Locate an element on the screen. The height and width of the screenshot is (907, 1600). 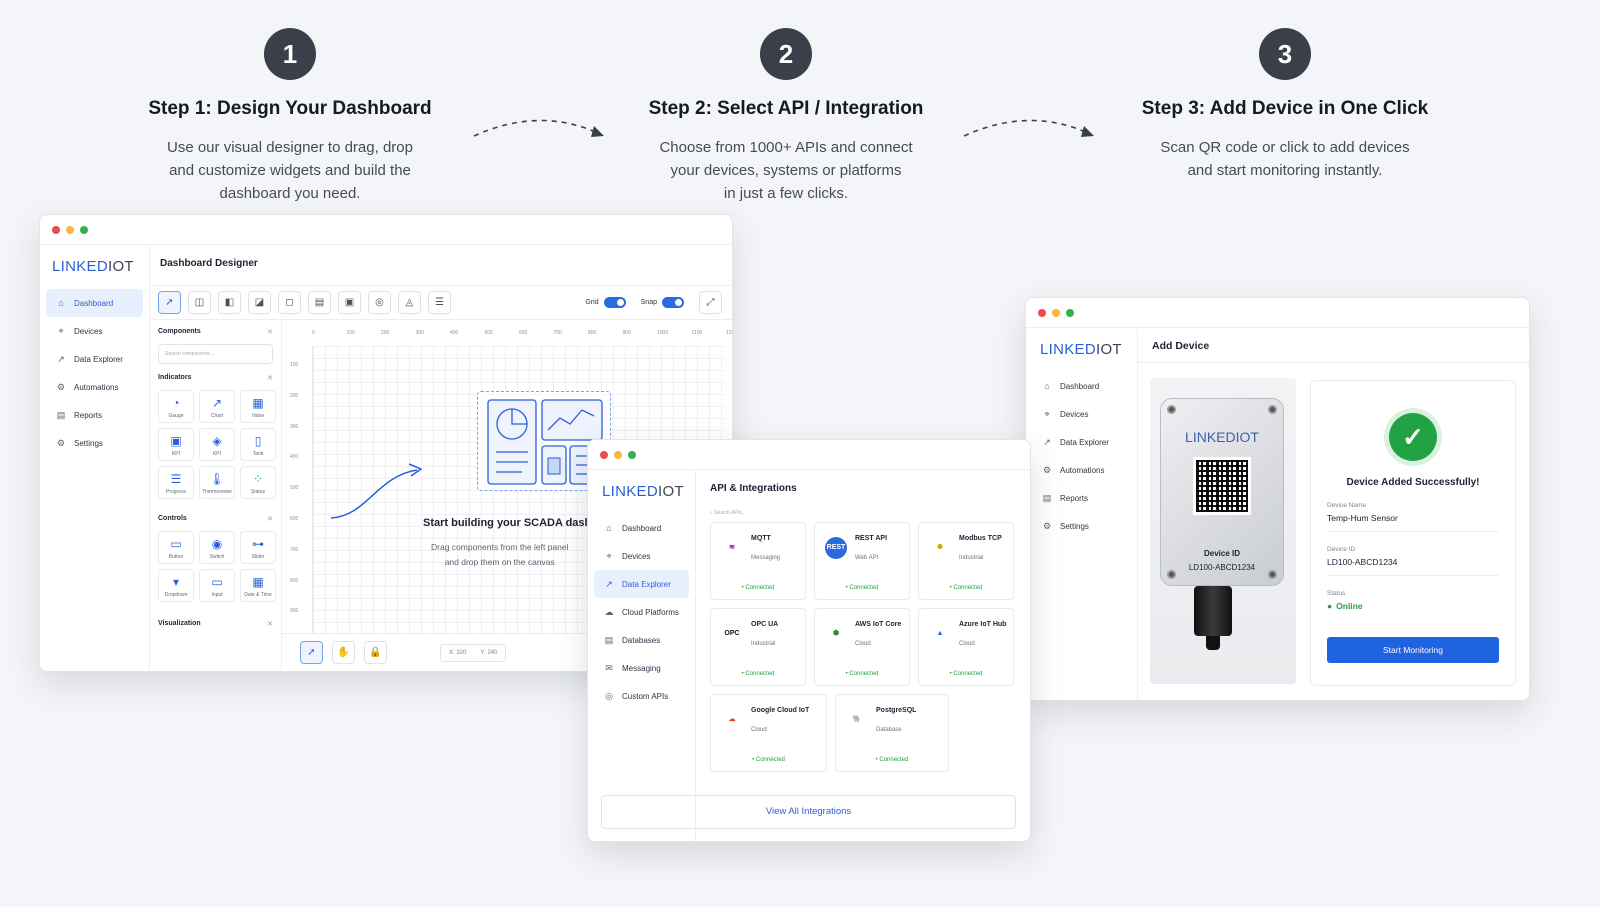
widget-tool-button: ◪ is located at coordinates (259, 302).